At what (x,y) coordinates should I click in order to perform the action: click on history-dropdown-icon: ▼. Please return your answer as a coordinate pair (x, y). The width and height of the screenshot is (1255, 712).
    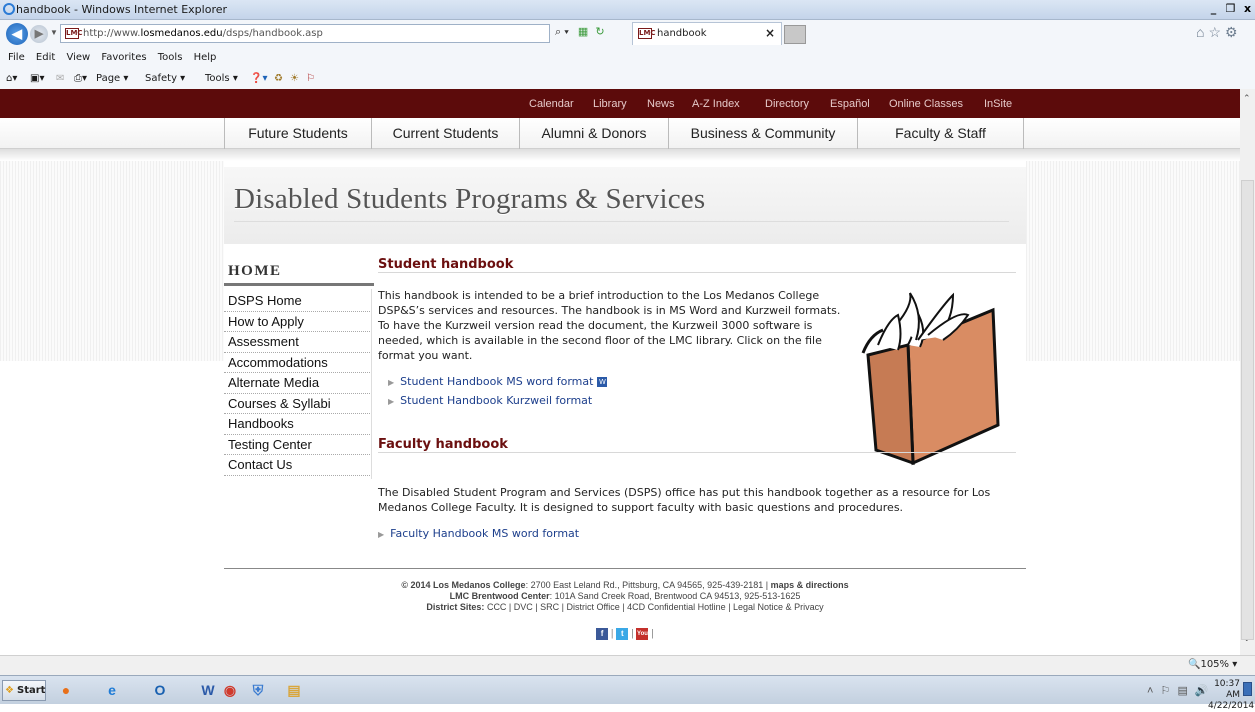
    Looking at the image, I should click on (54, 32).